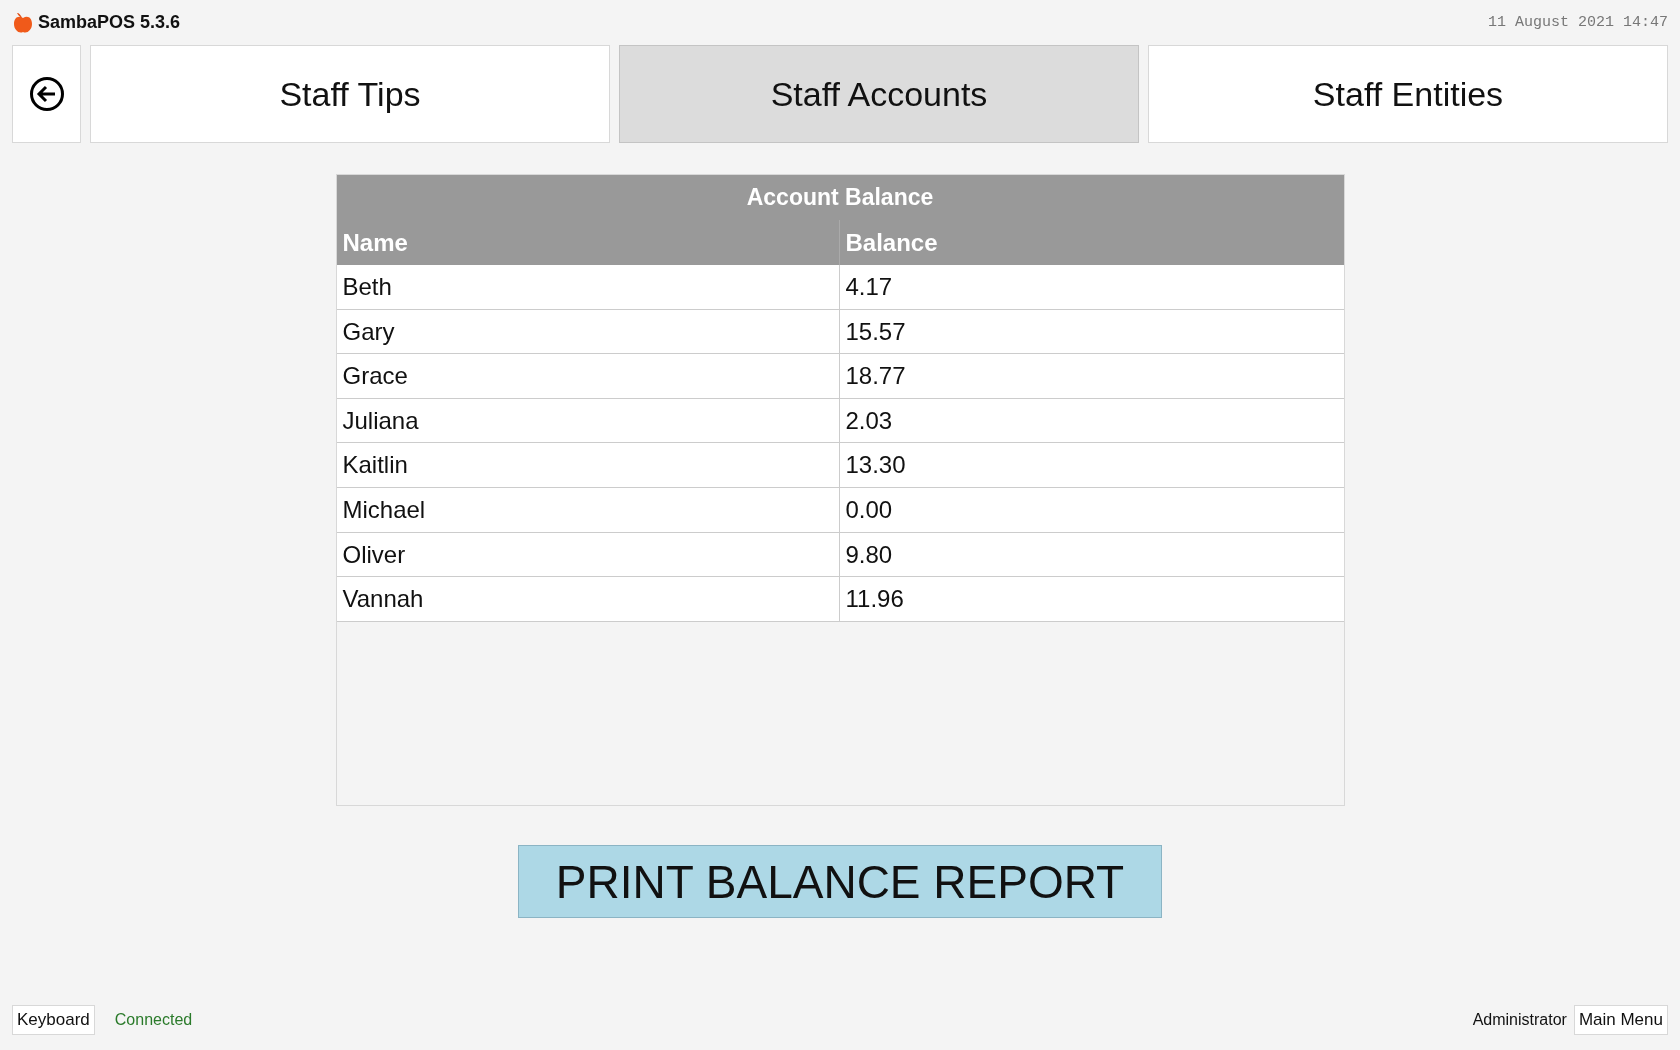  Describe the element at coordinates (1519, 1020) in the screenshot. I see `user-name: Administrator` at that location.